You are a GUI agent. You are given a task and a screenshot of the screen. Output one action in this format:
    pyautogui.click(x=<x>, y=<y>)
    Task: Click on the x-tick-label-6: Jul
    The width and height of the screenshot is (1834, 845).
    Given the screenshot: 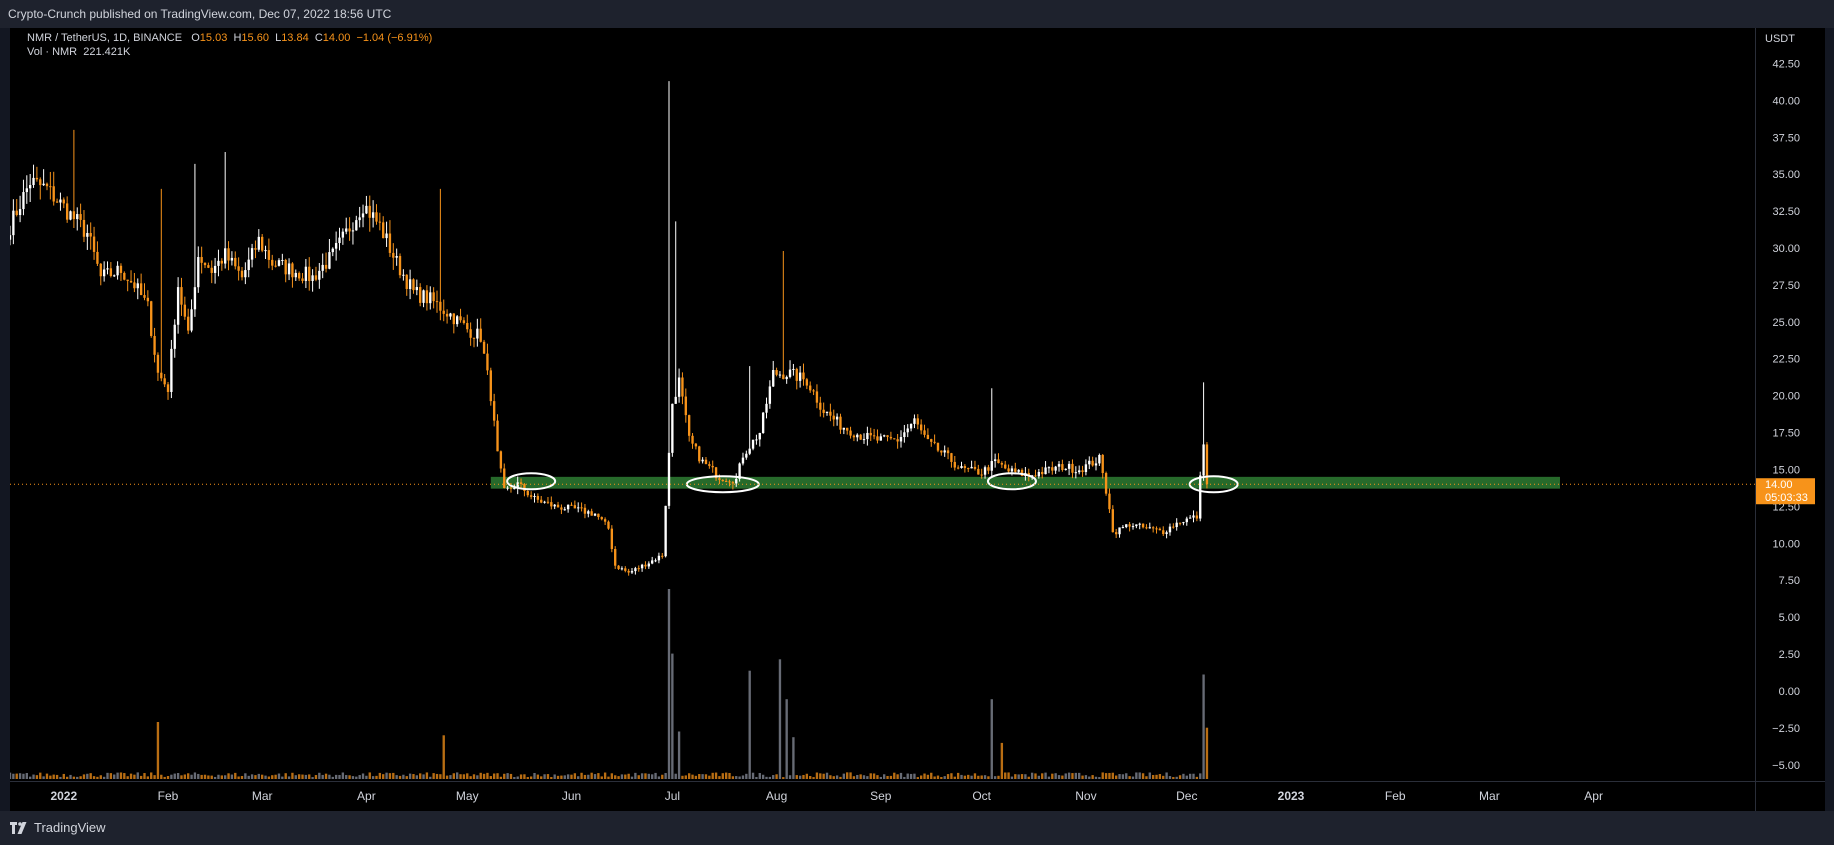 What is the action you would take?
    pyautogui.click(x=672, y=796)
    